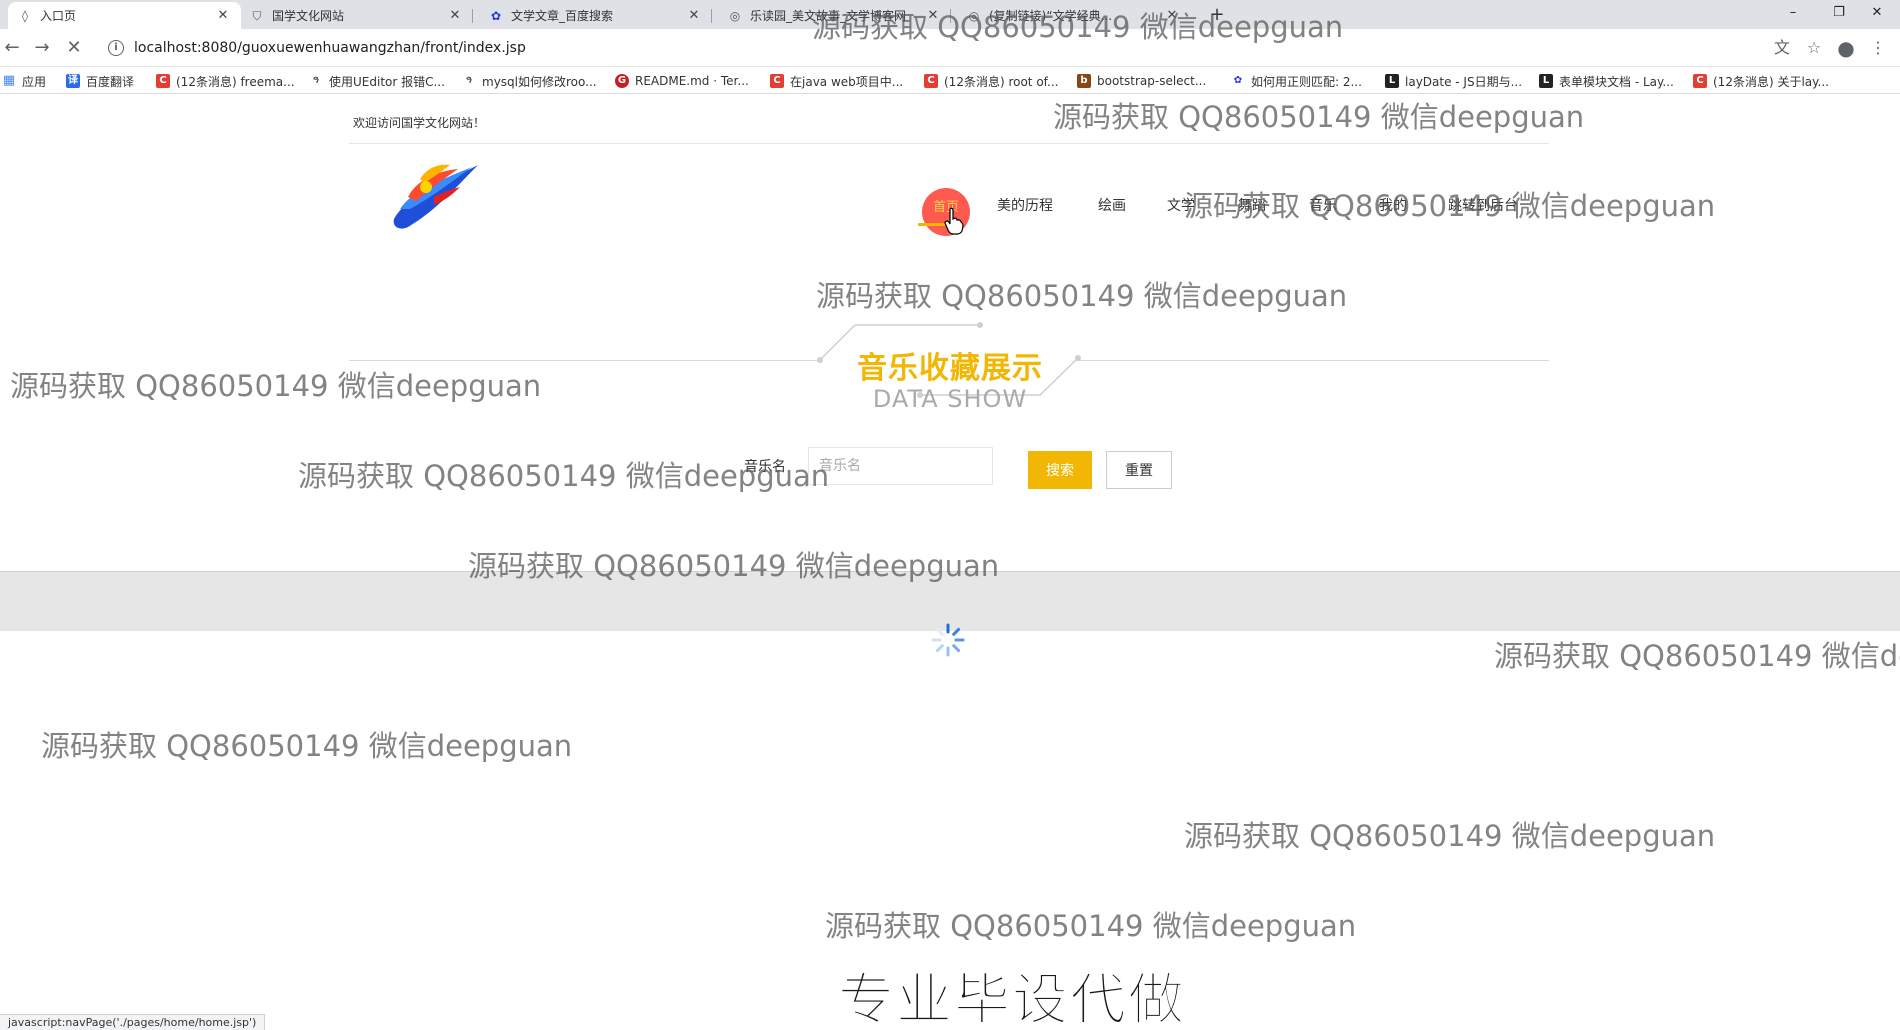 The height and width of the screenshot is (1030, 1900). What do you see at coordinates (950, 170) in the screenshot?
I see `main-nav: 首页 美的历程 绘画 文学 舞蹈 音乐 我的 跳转到后台` at bounding box center [950, 170].